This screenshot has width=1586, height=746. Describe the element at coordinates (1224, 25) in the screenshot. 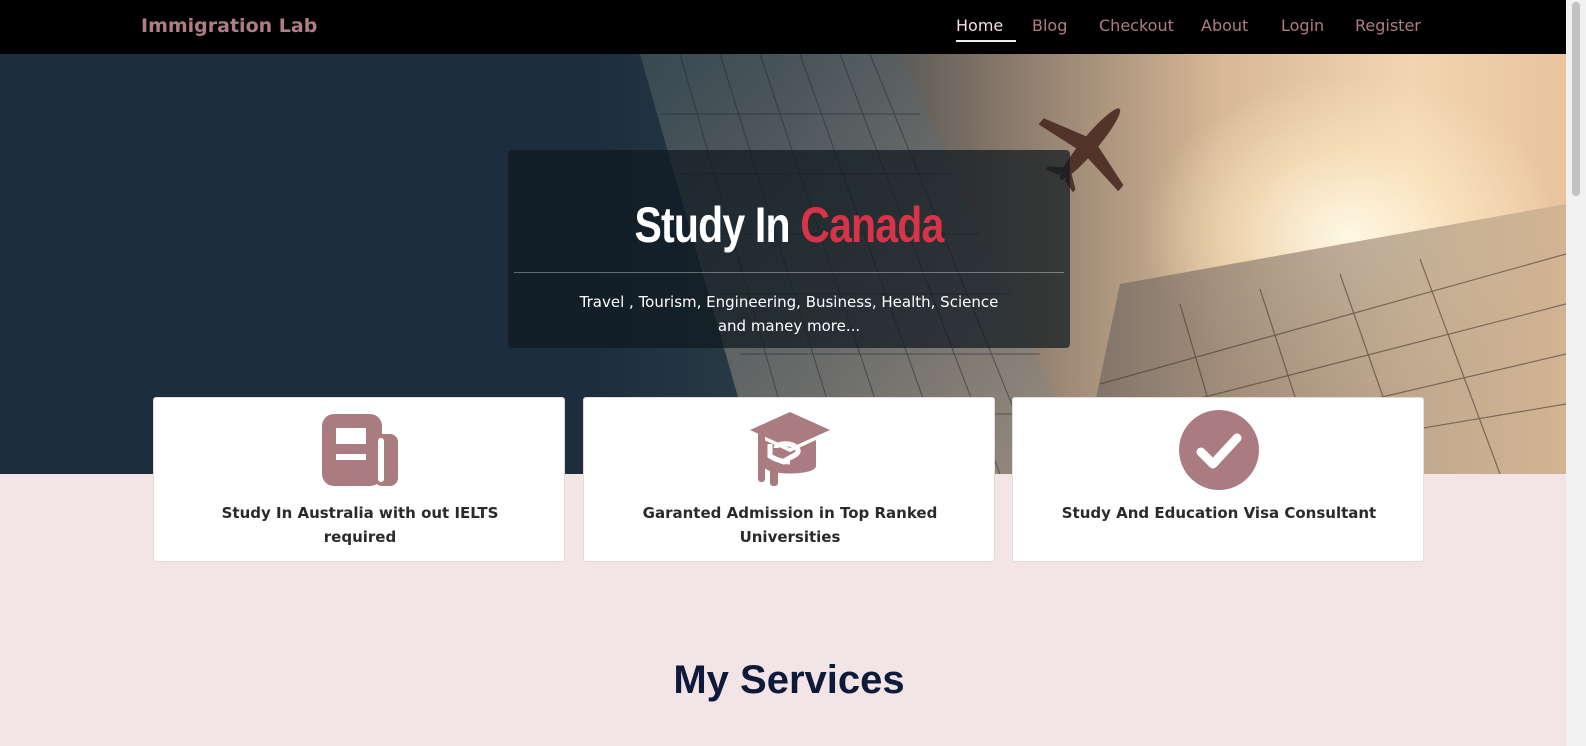

I see `nav-link-about: About` at that location.